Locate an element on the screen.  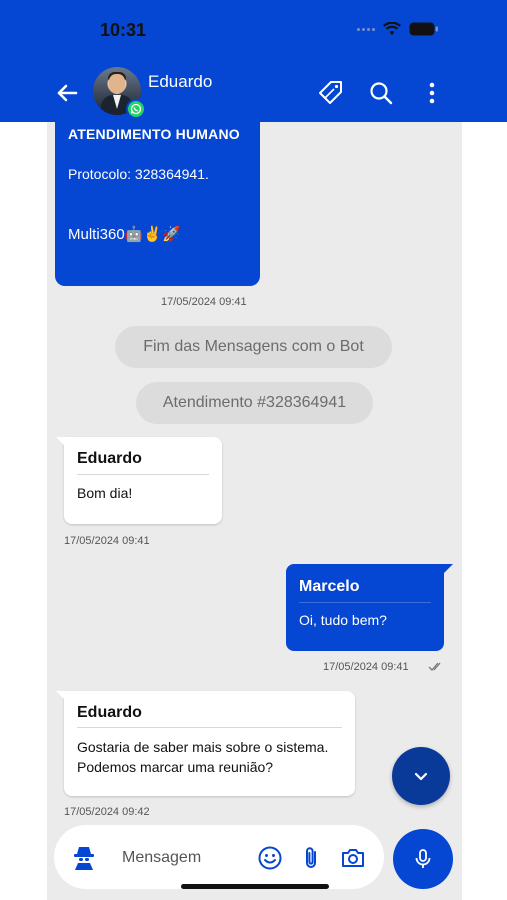
chevron-down-icon is located at coordinates (421, 776).